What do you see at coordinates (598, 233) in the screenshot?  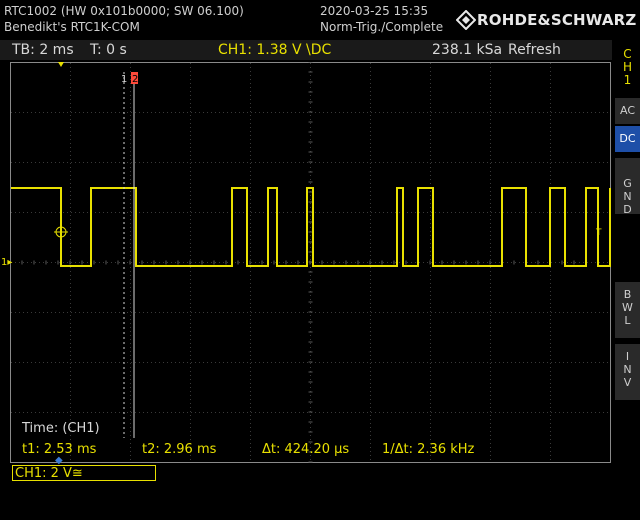 I see `trigger-level-marker: T` at bounding box center [598, 233].